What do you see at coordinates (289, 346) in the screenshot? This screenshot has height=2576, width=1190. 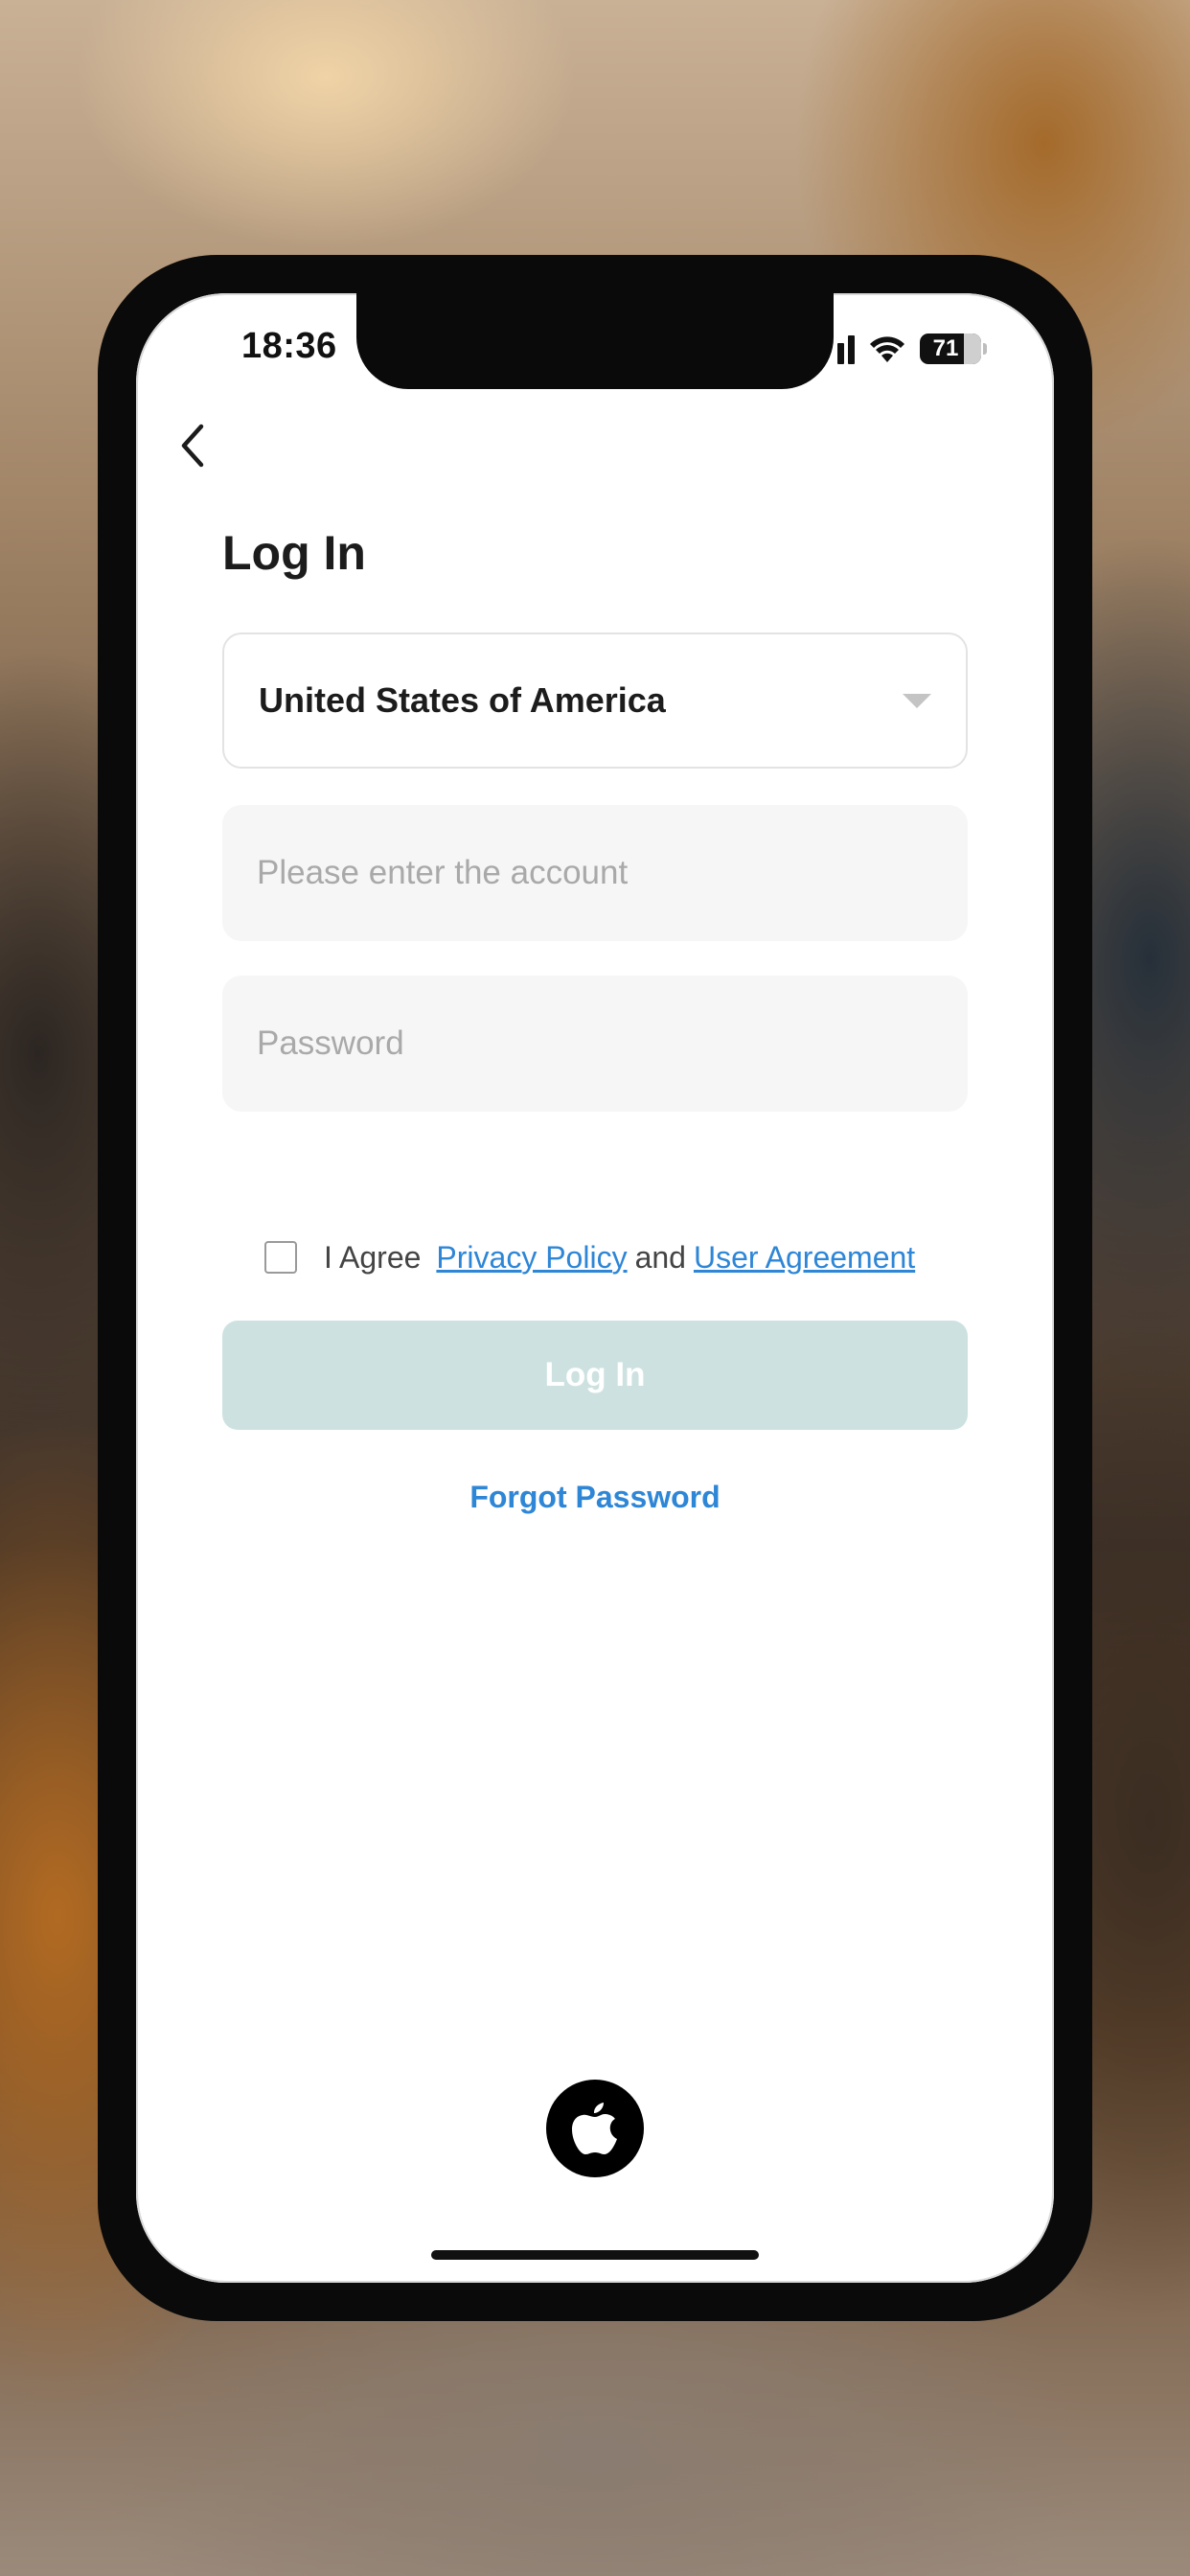 I see `status-time: 18:36` at bounding box center [289, 346].